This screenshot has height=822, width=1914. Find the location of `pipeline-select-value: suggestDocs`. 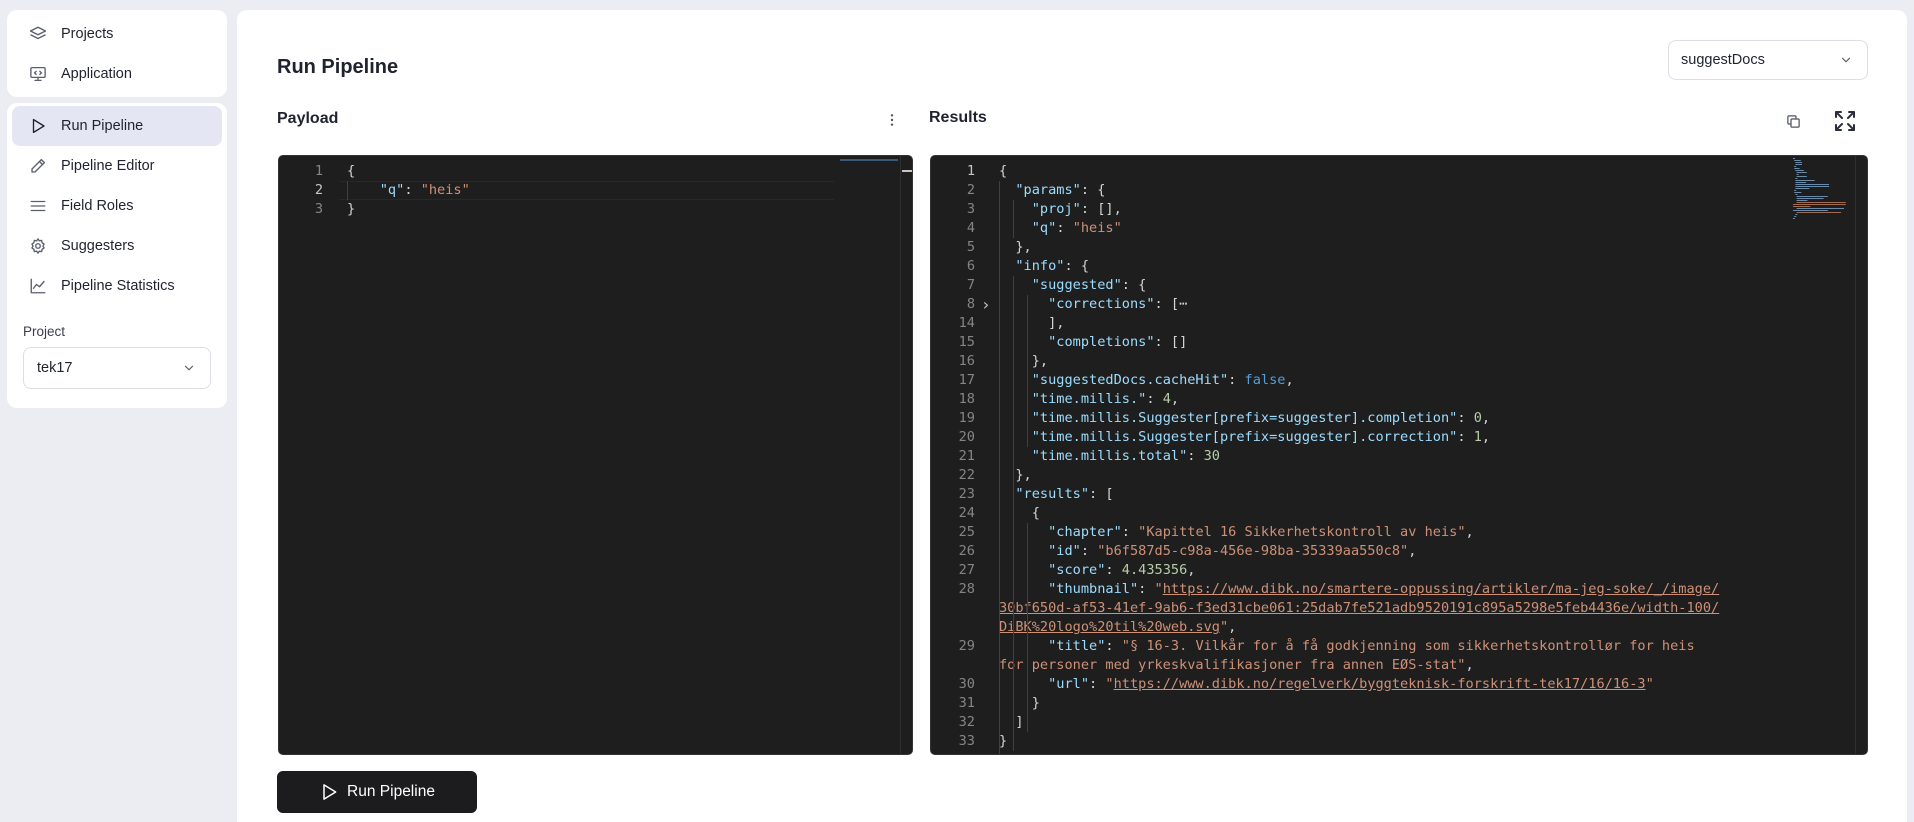

pipeline-select-value: suggestDocs is located at coordinates (1723, 60).